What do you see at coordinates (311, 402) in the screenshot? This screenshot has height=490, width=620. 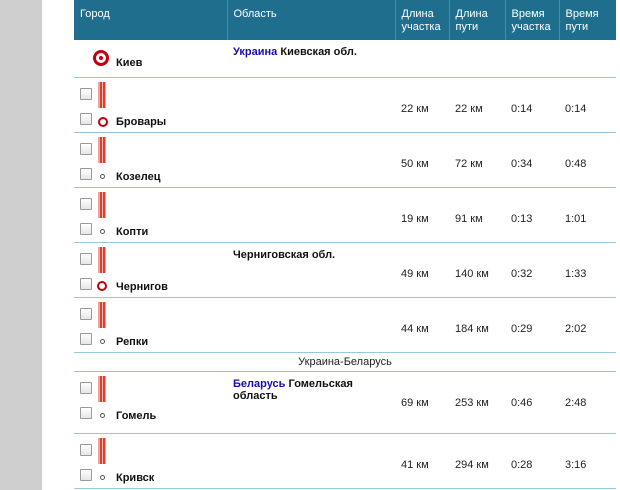 I see `region-cell: Беларусь Гомельская область` at bounding box center [311, 402].